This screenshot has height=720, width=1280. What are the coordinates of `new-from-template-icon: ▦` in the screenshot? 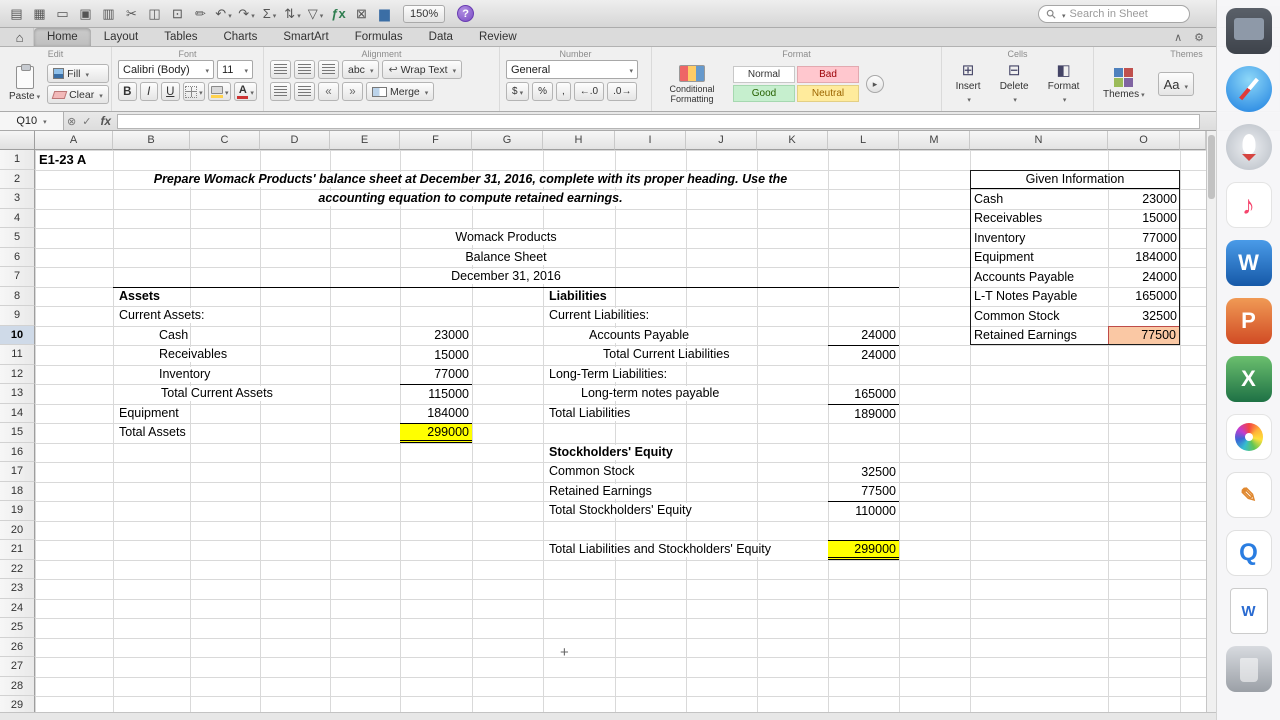 It's located at (39, 14).